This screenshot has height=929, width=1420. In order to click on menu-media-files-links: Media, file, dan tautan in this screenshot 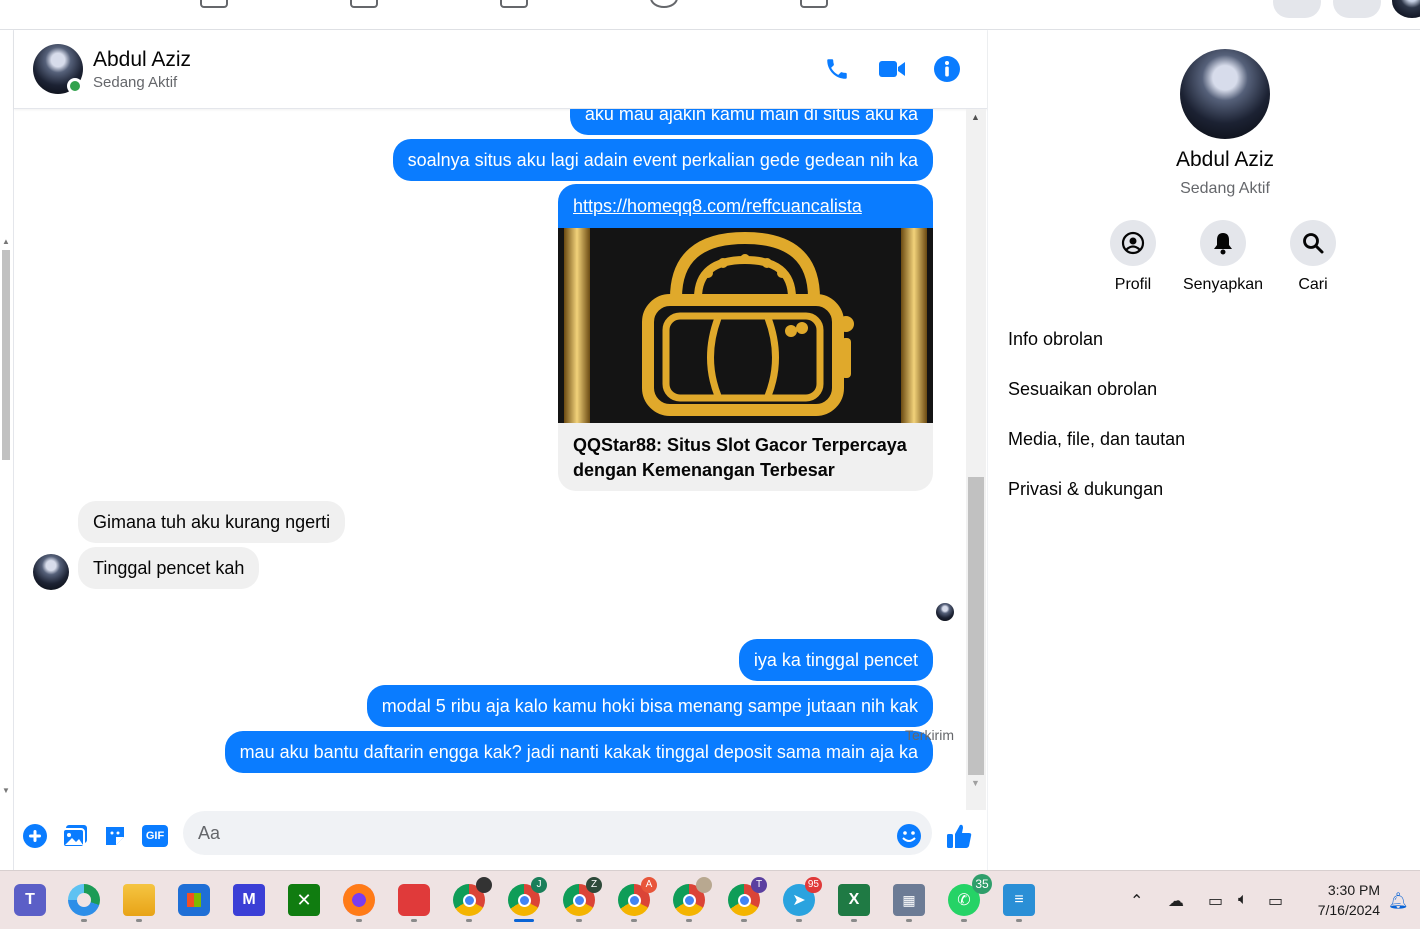, I will do `click(1096, 439)`.